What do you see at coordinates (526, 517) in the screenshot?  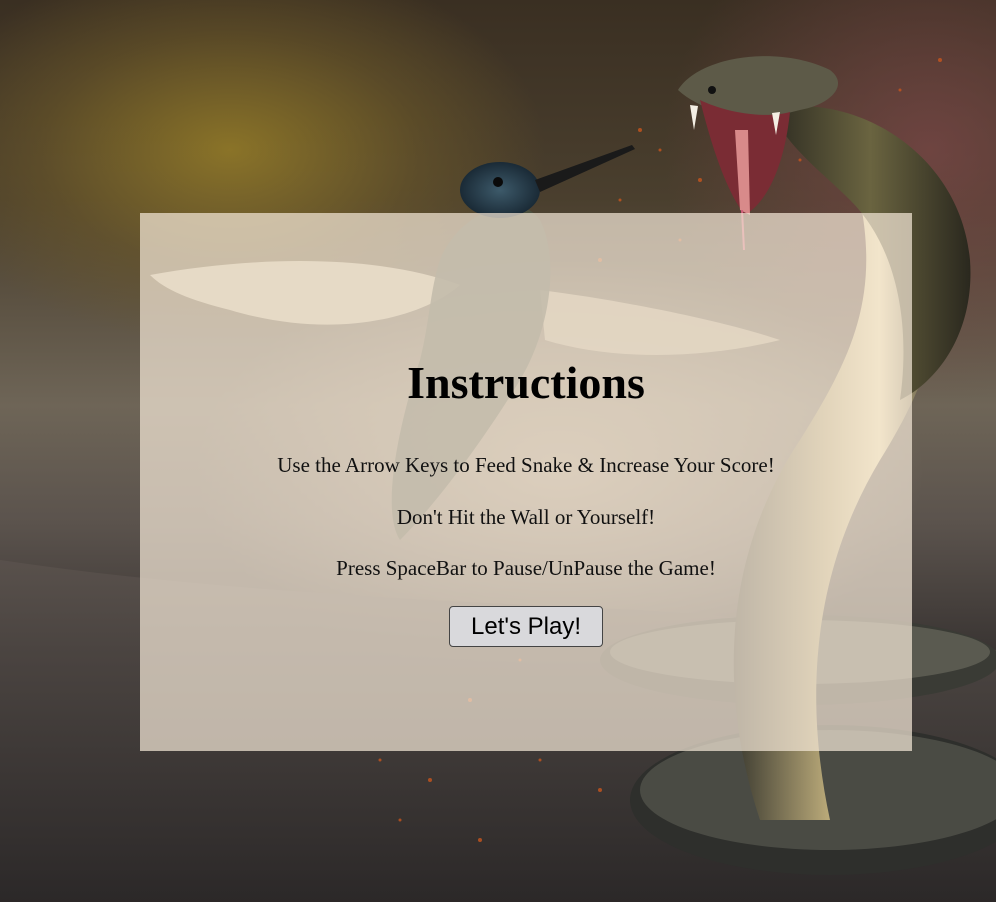 I see `instruction-avoid-walls: Don't Hit the Wall or Yourself!` at bounding box center [526, 517].